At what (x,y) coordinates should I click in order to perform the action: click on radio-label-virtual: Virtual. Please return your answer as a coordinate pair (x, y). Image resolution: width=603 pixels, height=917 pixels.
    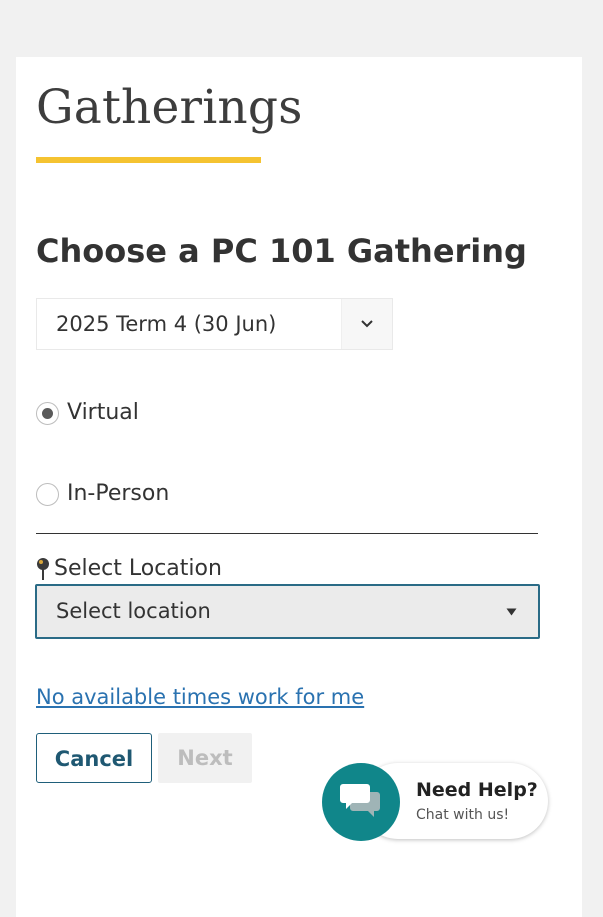
    Looking at the image, I should click on (103, 412).